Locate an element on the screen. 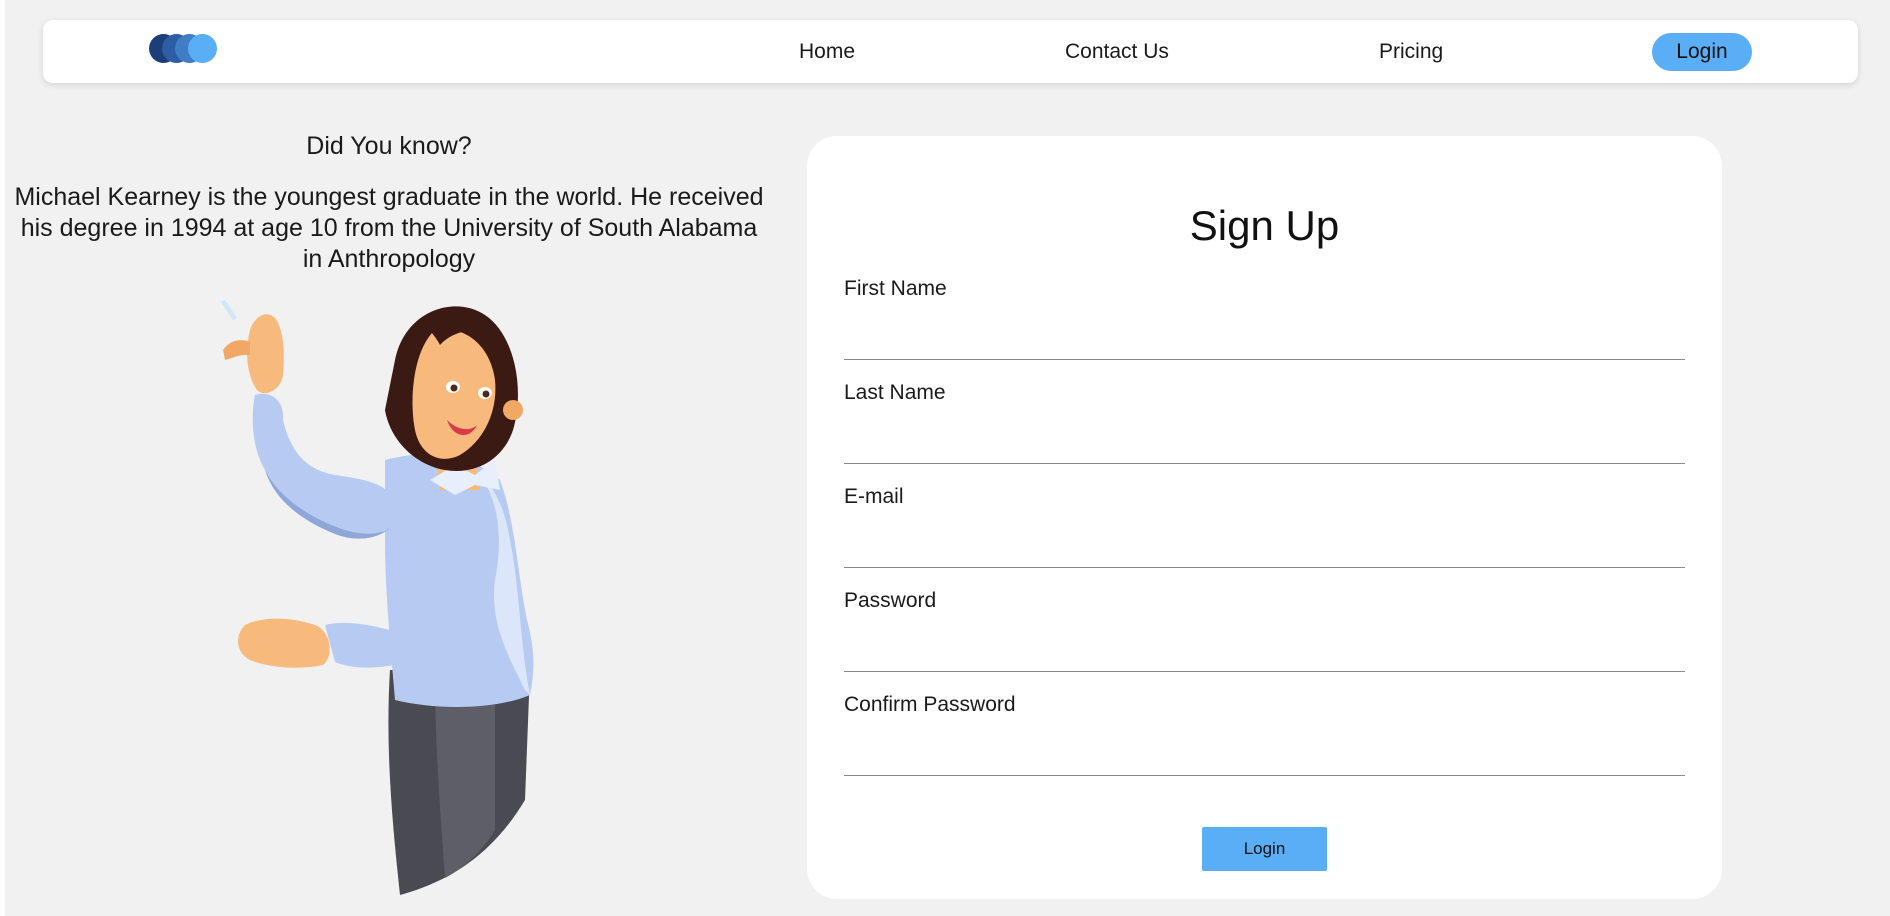  email-label: E-mail is located at coordinates (874, 496).